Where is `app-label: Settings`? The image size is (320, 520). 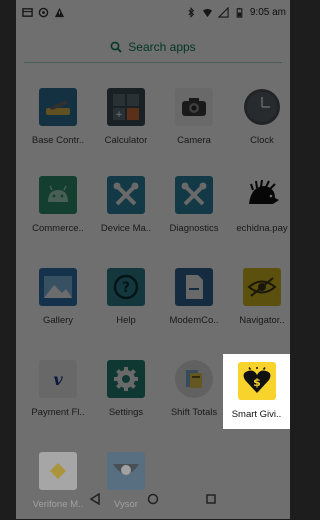 app-label: Settings is located at coordinates (126, 412).